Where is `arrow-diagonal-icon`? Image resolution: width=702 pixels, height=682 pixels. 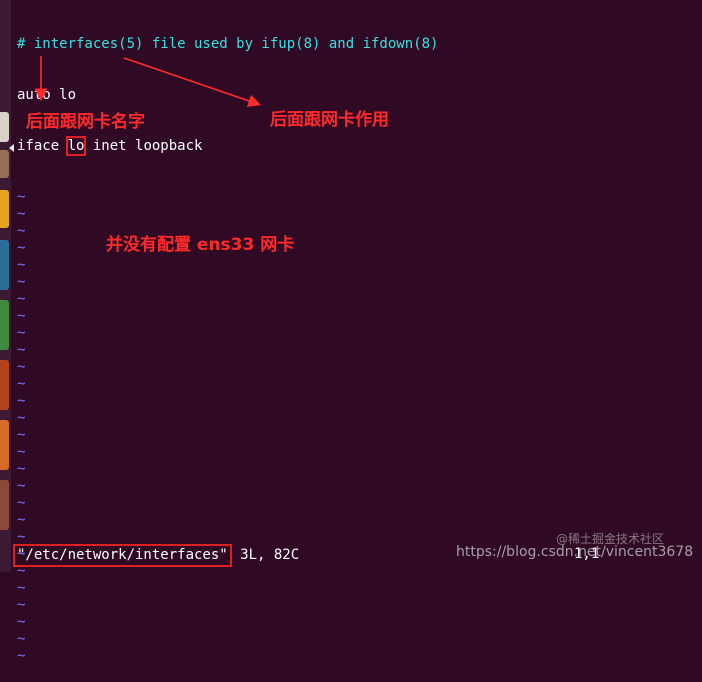
arrow-diagonal-icon is located at coordinates (192, 82).